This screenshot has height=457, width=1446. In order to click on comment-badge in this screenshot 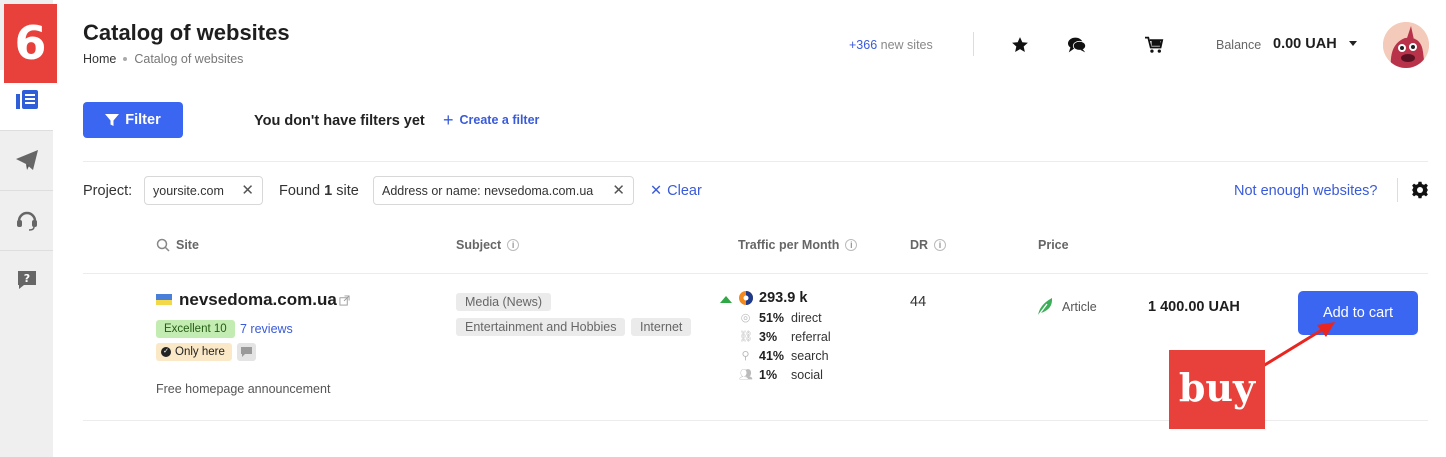, I will do `click(246, 352)`.